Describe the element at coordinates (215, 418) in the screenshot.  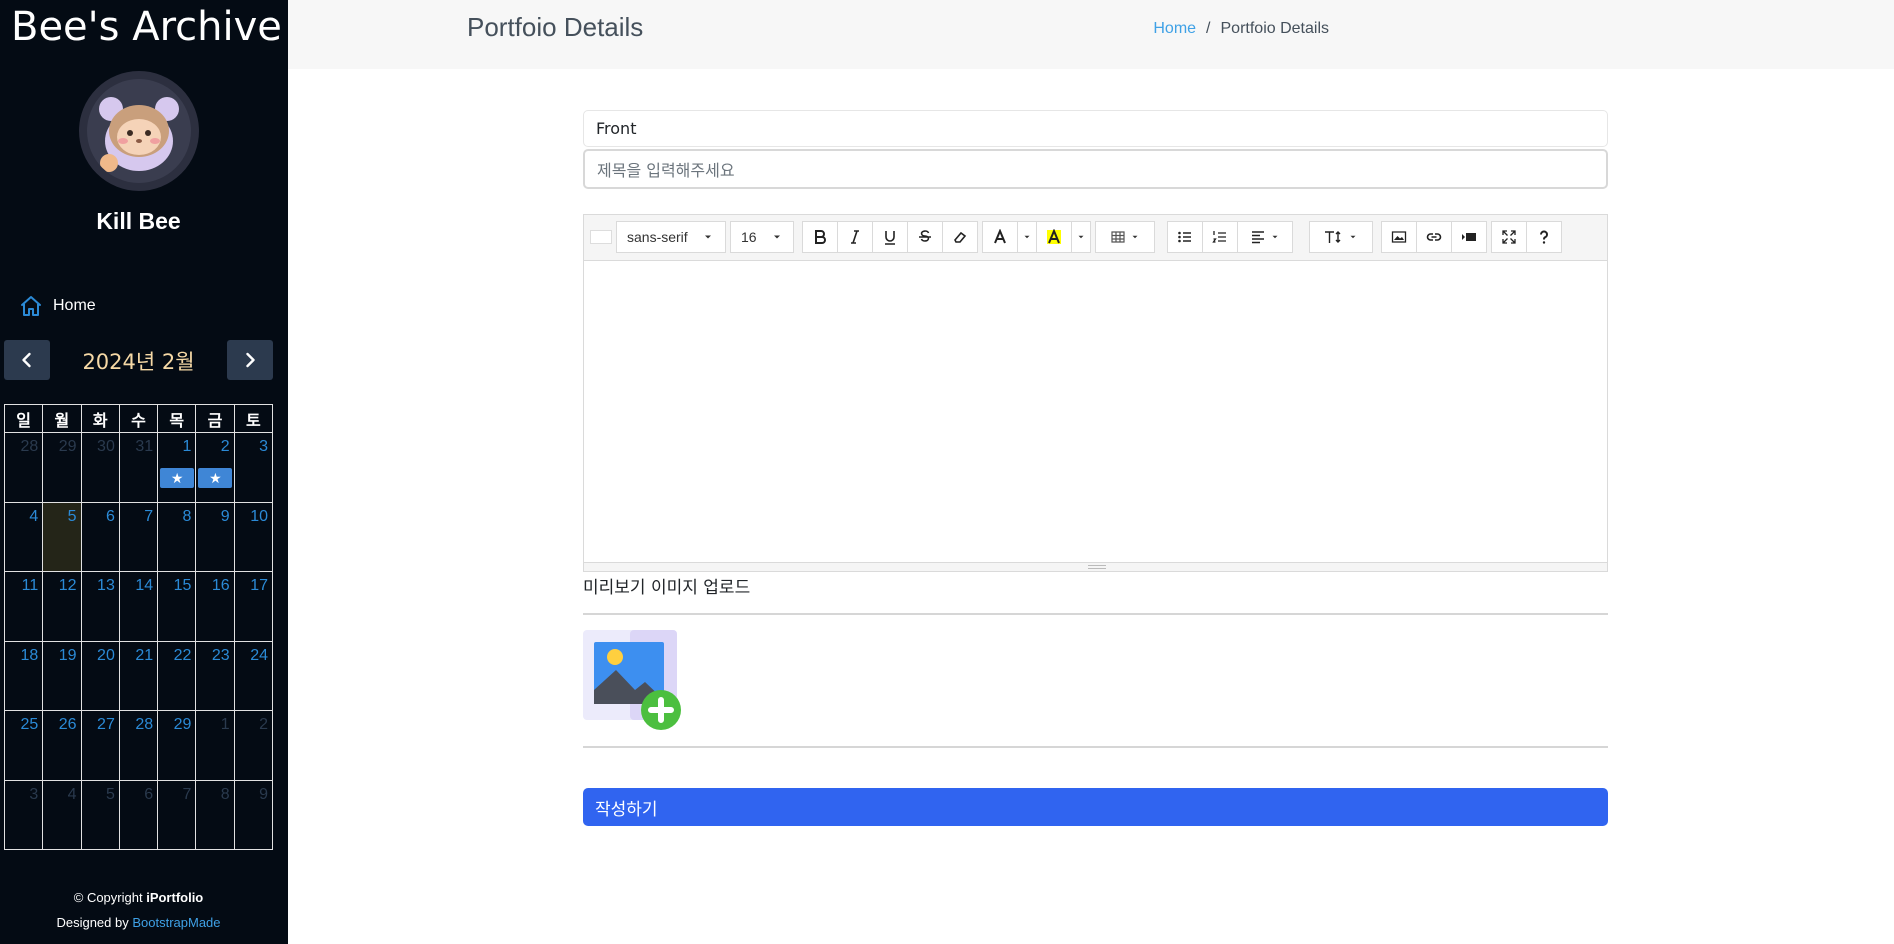
I see `weekday-fri: 금` at that location.